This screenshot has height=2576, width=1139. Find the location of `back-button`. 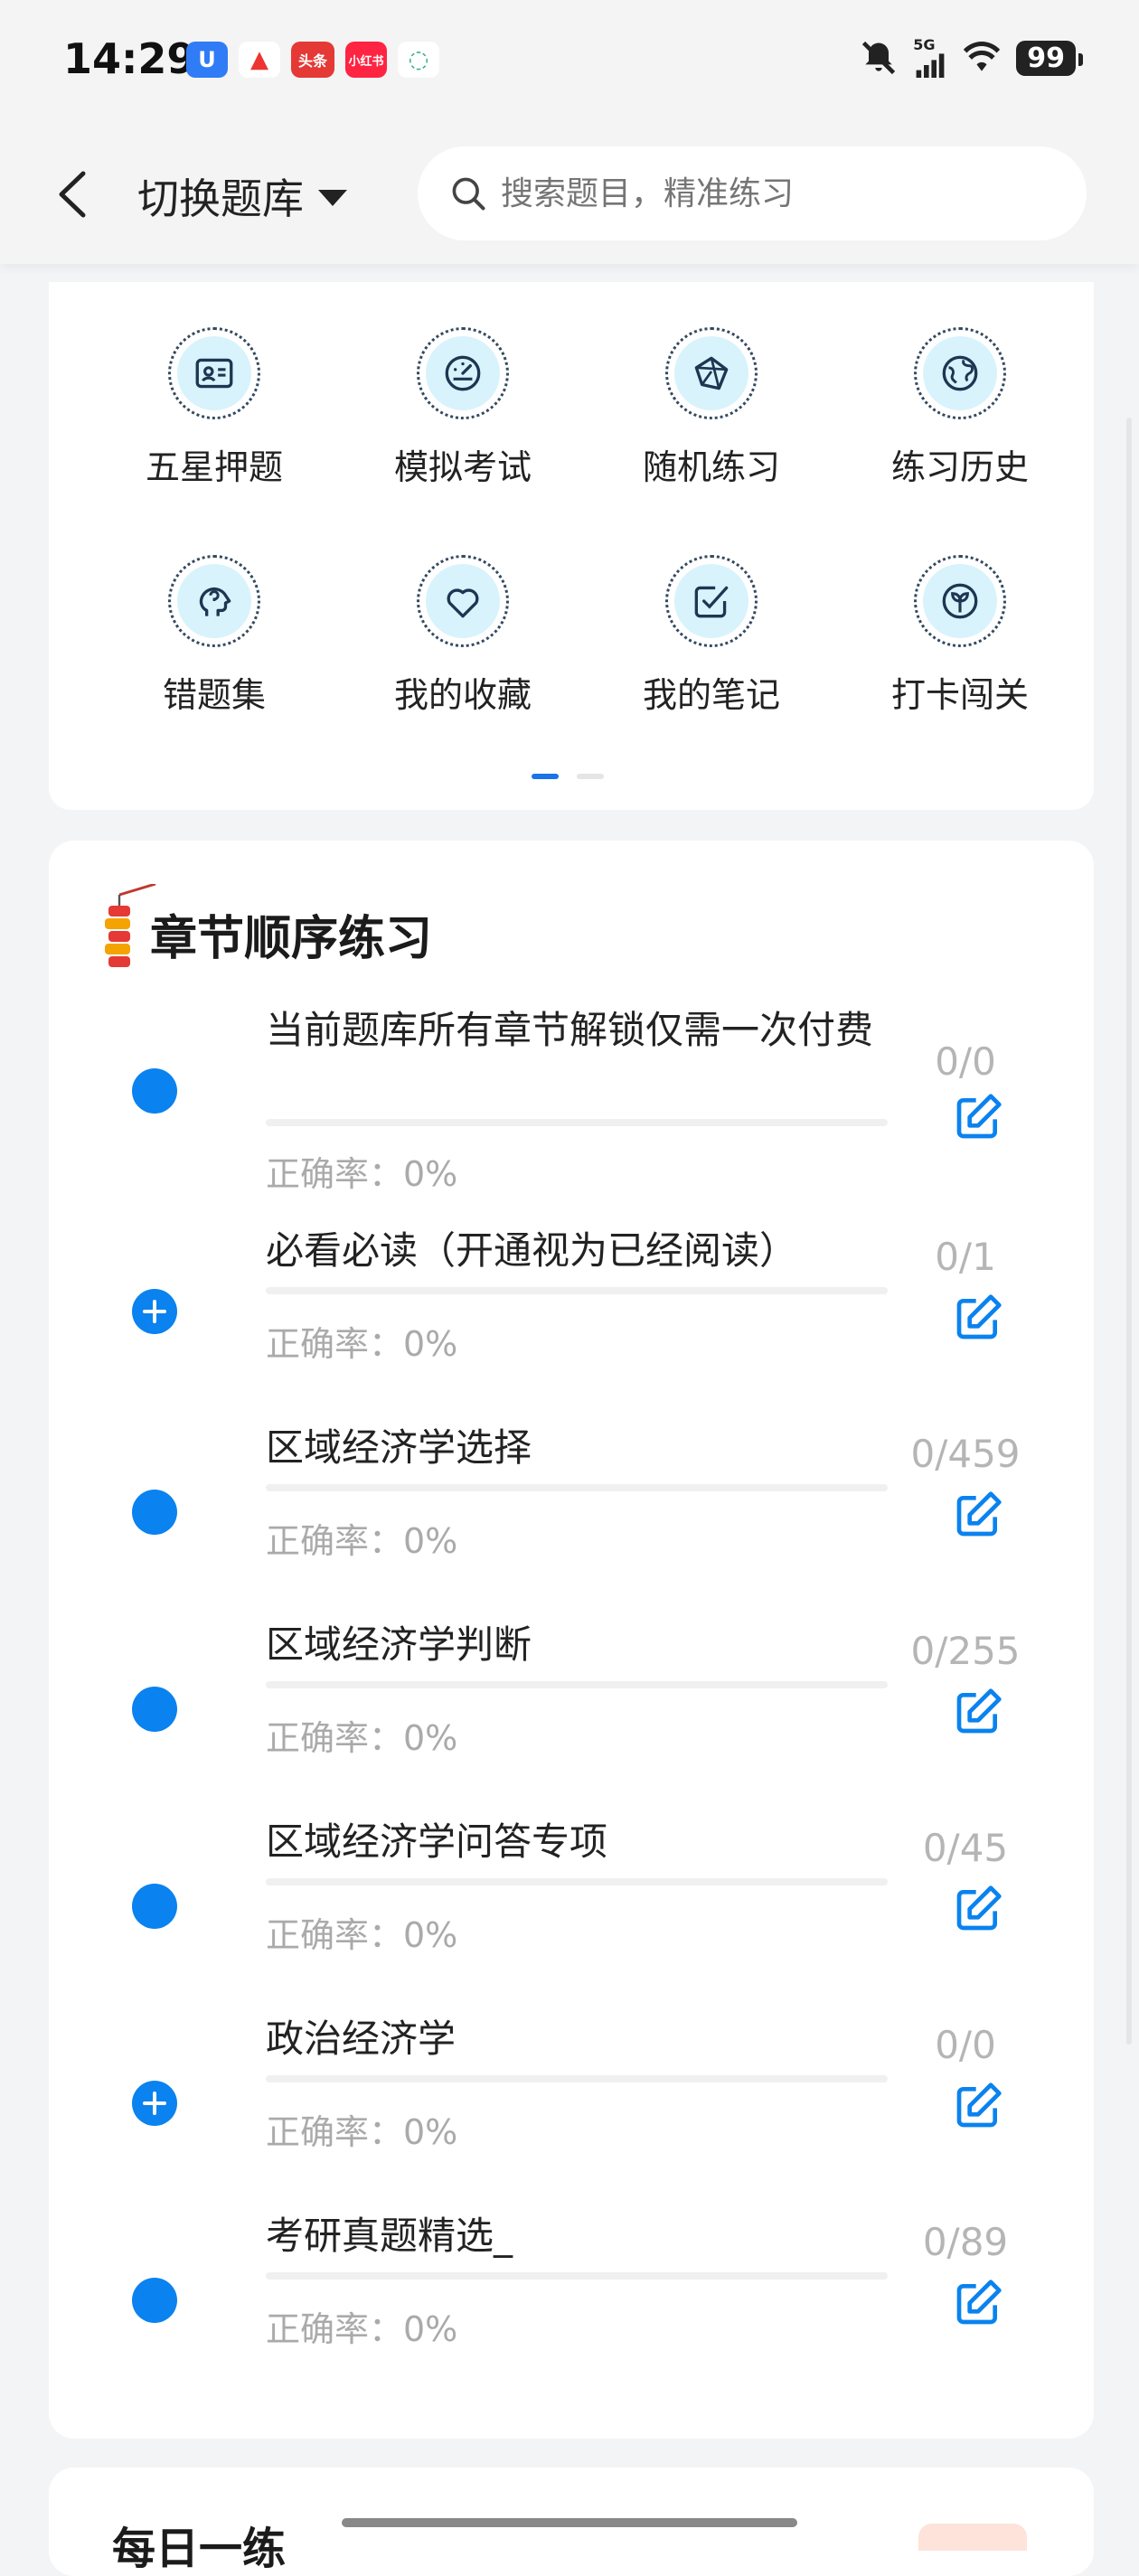

back-button is located at coordinates (72, 195).